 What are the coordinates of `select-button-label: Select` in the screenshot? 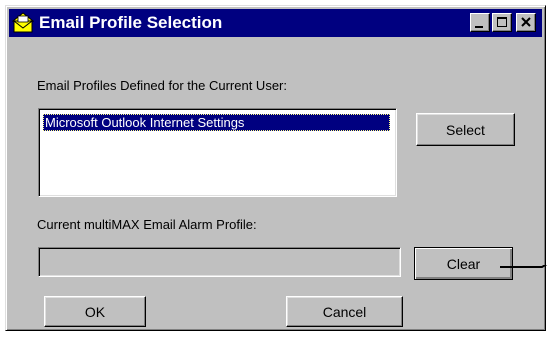 It's located at (465, 130).